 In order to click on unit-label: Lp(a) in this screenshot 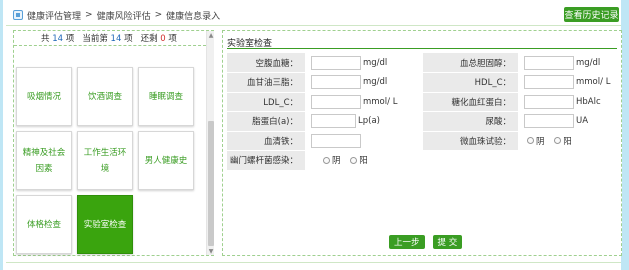, I will do `click(369, 121)`.